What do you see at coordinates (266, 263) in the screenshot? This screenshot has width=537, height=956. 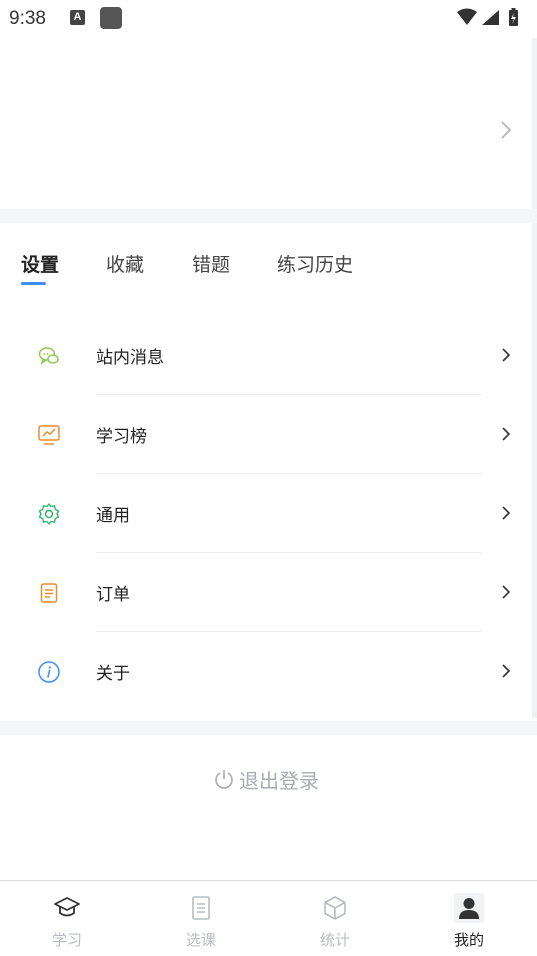 I see `profile-tabs: 设置 收藏 错题 练习历史` at bounding box center [266, 263].